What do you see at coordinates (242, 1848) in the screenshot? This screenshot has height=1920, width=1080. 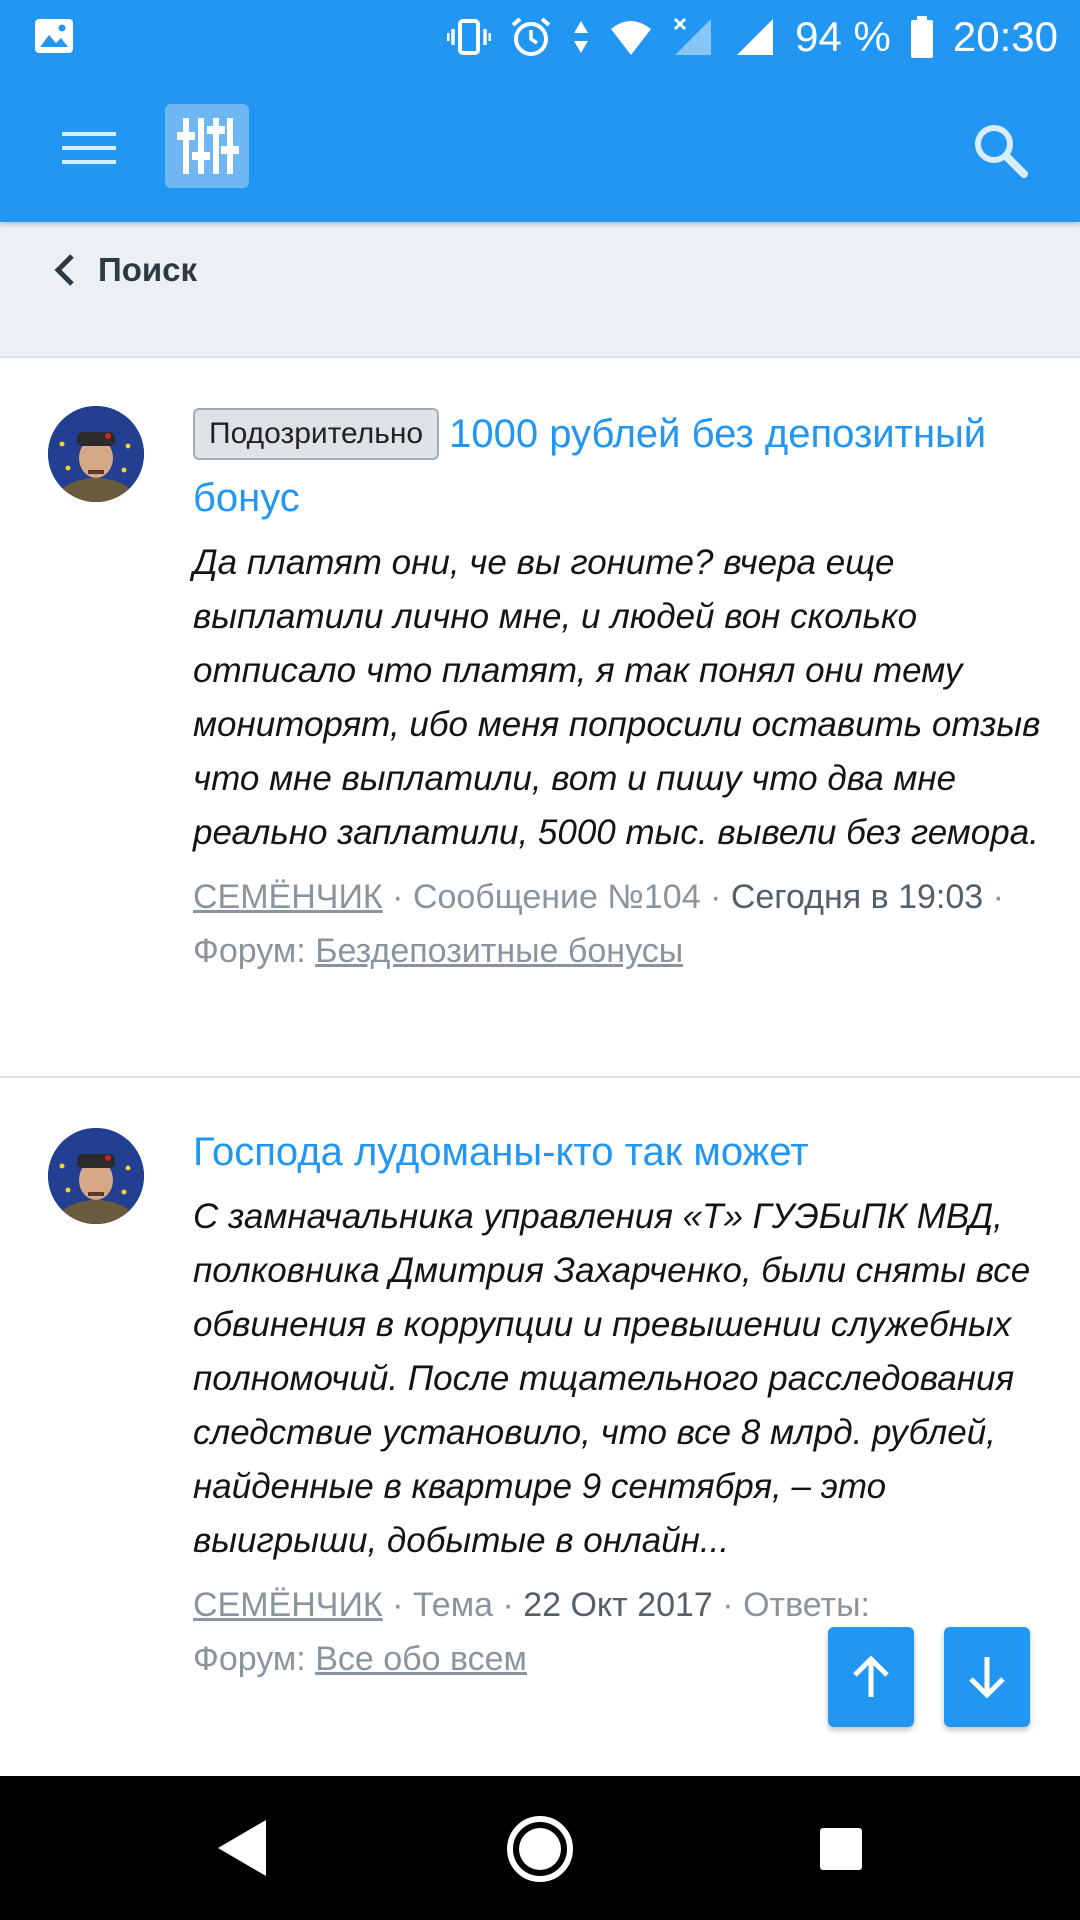 I see `back-triangle-icon` at bounding box center [242, 1848].